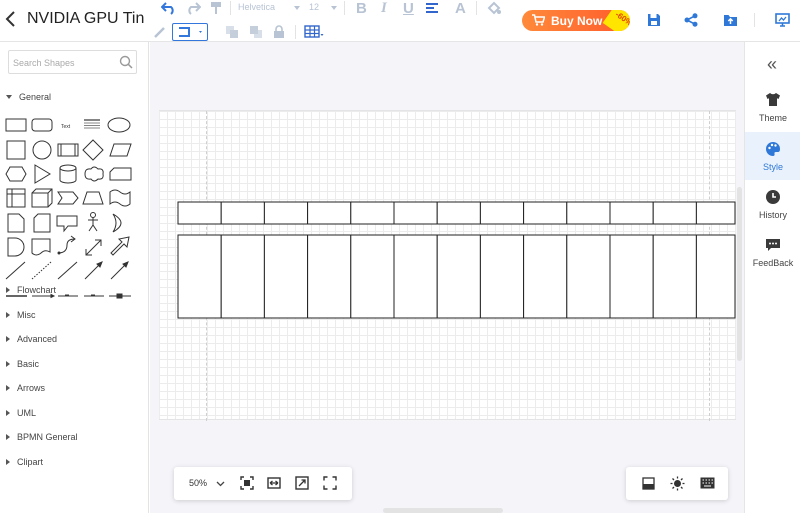  Describe the element at coordinates (21, 413) in the screenshot. I see `category-uml: UML` at that location.